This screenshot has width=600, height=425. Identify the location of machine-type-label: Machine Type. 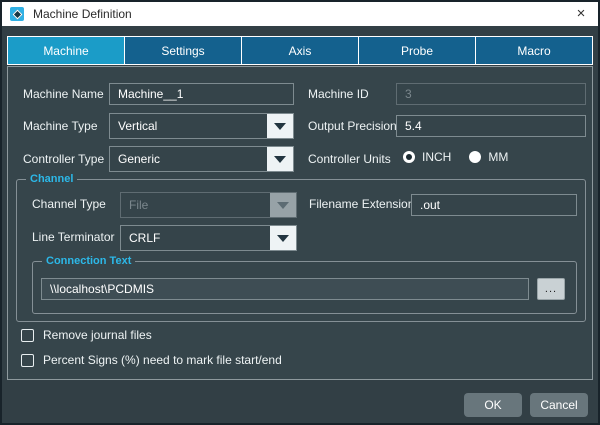
(60, 126).